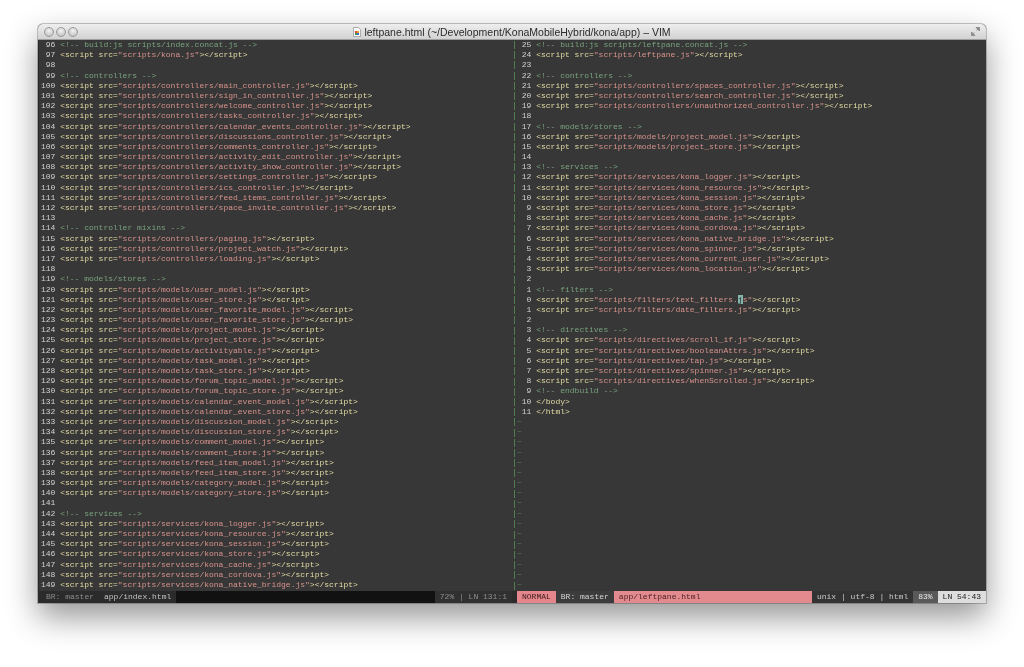  What do you see at coordinates (673, 187) in the screenshot?
I see `code-line: <script src="scripts/services/kona_resource.js"></script>` at bounding box center [673, 187].